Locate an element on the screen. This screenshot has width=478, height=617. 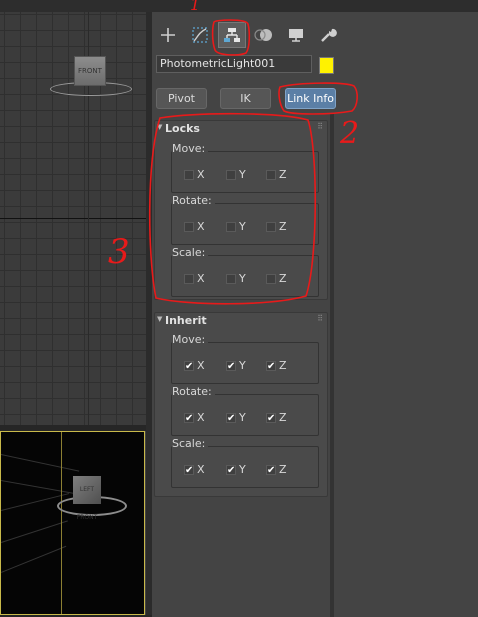
object-color-swatch is located at coordinates (326, 65).